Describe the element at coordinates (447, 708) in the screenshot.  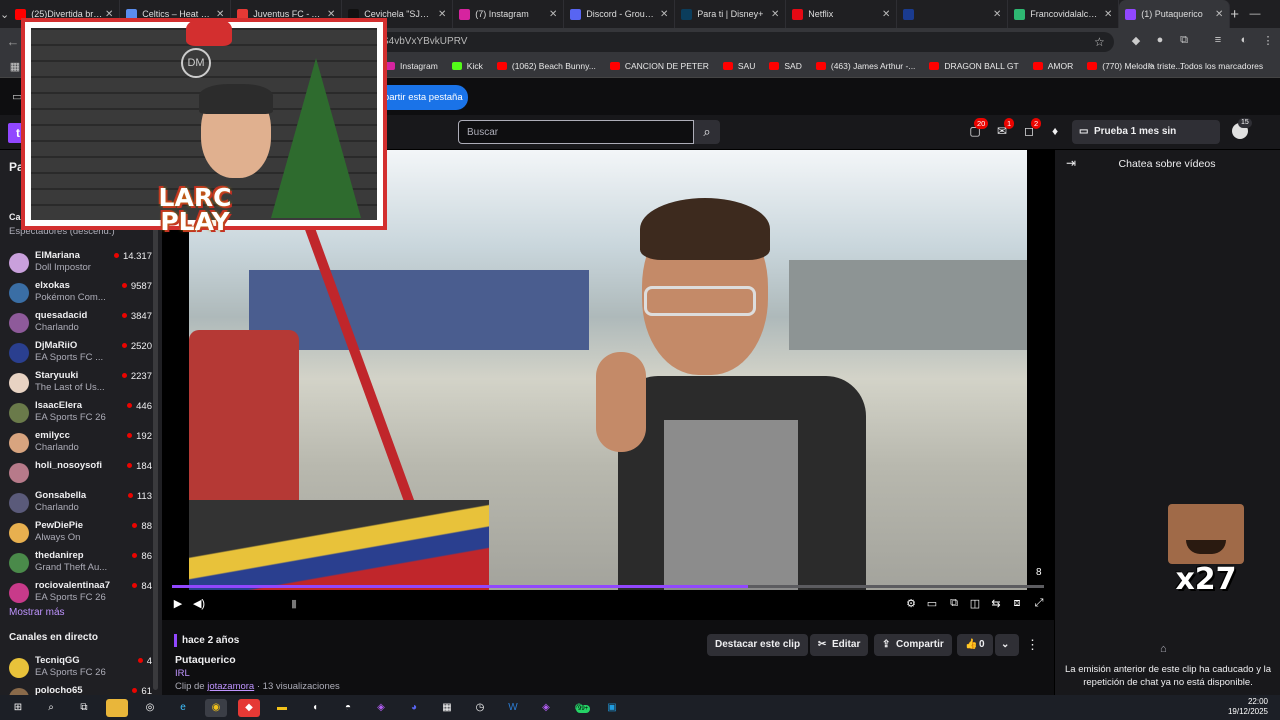
I see `calculator-icon: ▦` at that location.